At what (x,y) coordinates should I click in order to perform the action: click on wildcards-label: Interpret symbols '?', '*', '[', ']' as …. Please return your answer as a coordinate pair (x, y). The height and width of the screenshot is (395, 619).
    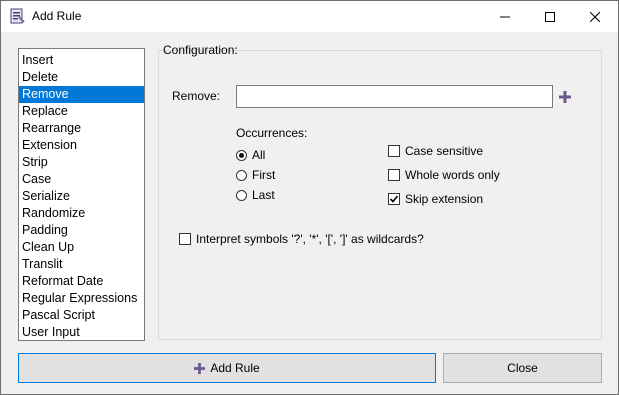
    Looking at the image, I should click on (310, 239).